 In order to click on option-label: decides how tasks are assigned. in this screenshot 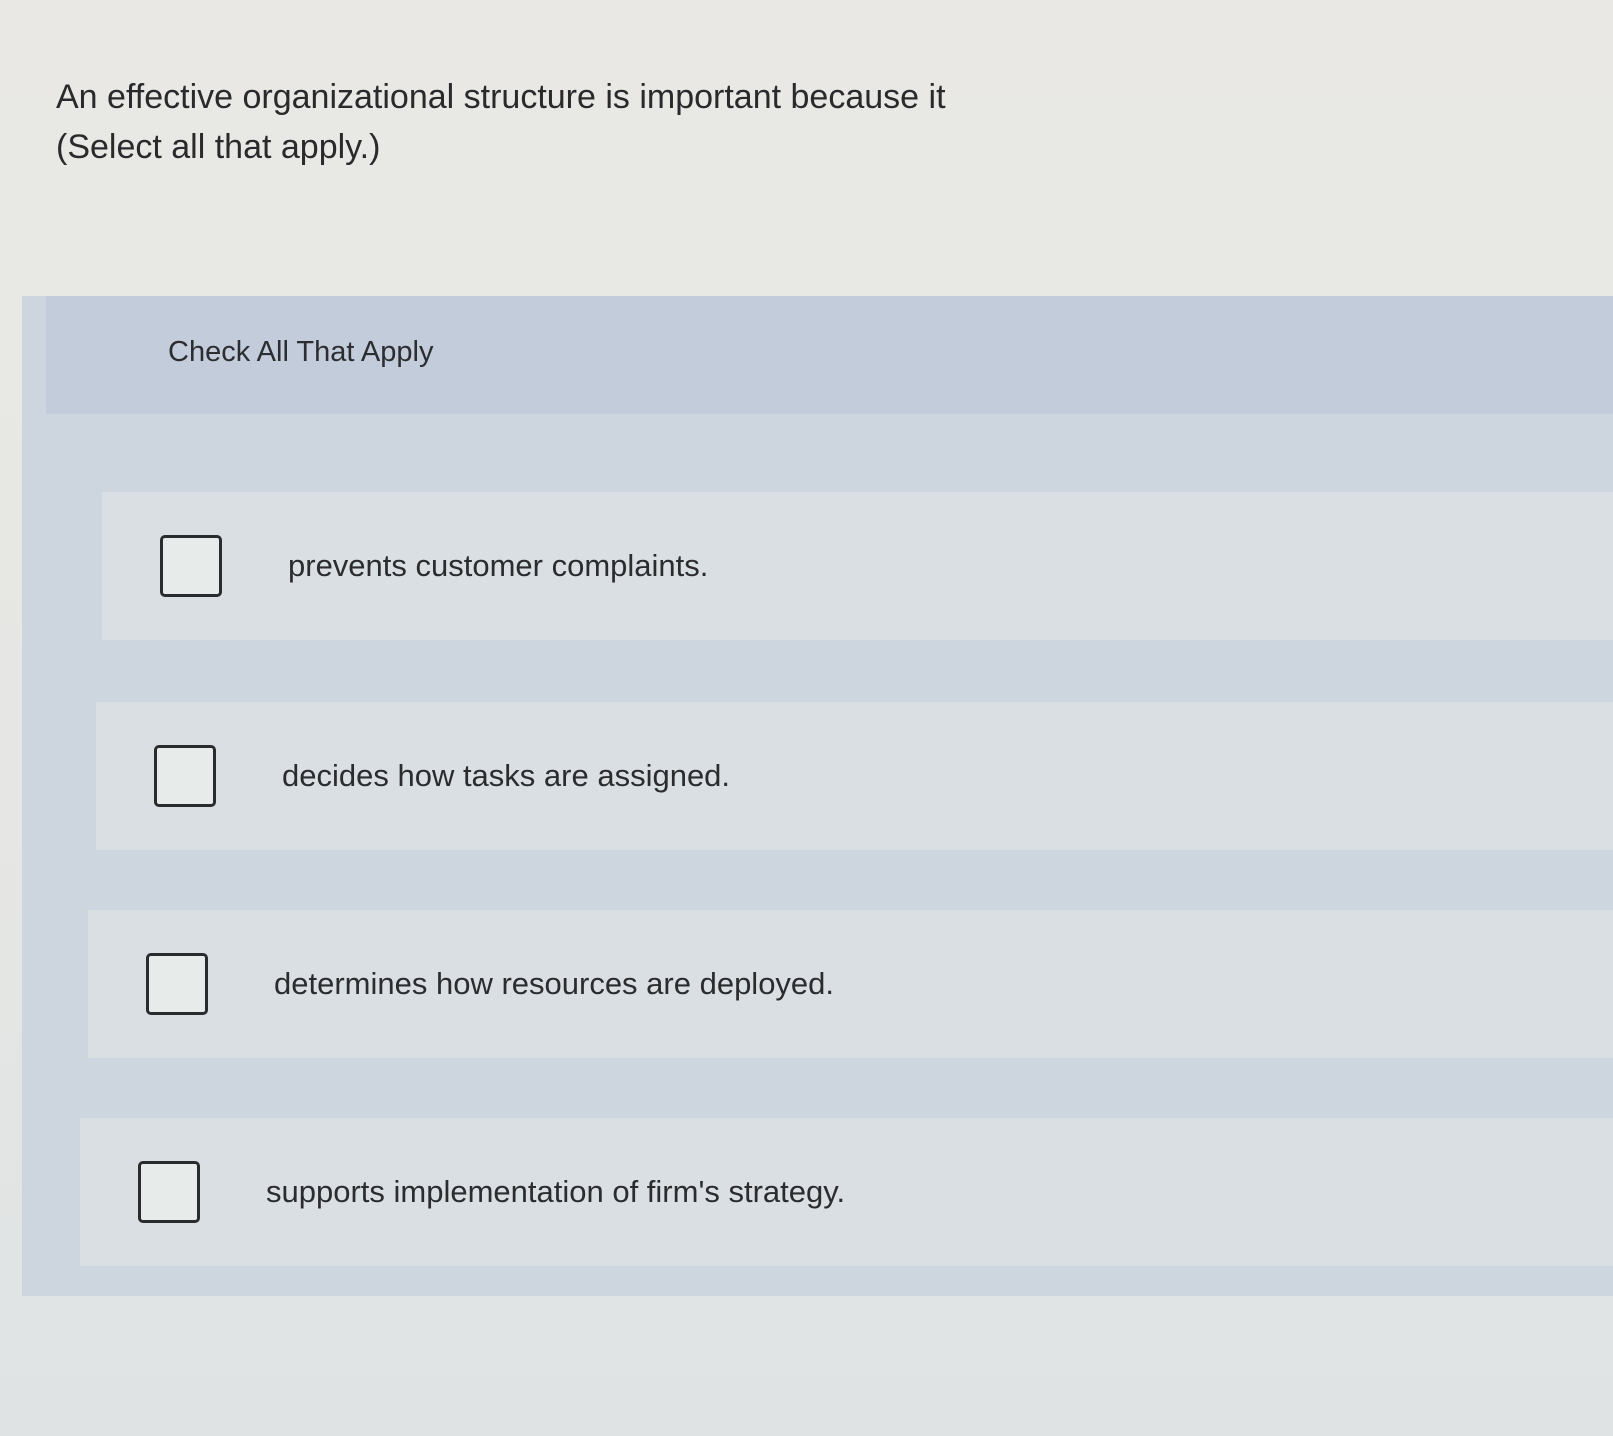, I will do `click(506, 775)`.